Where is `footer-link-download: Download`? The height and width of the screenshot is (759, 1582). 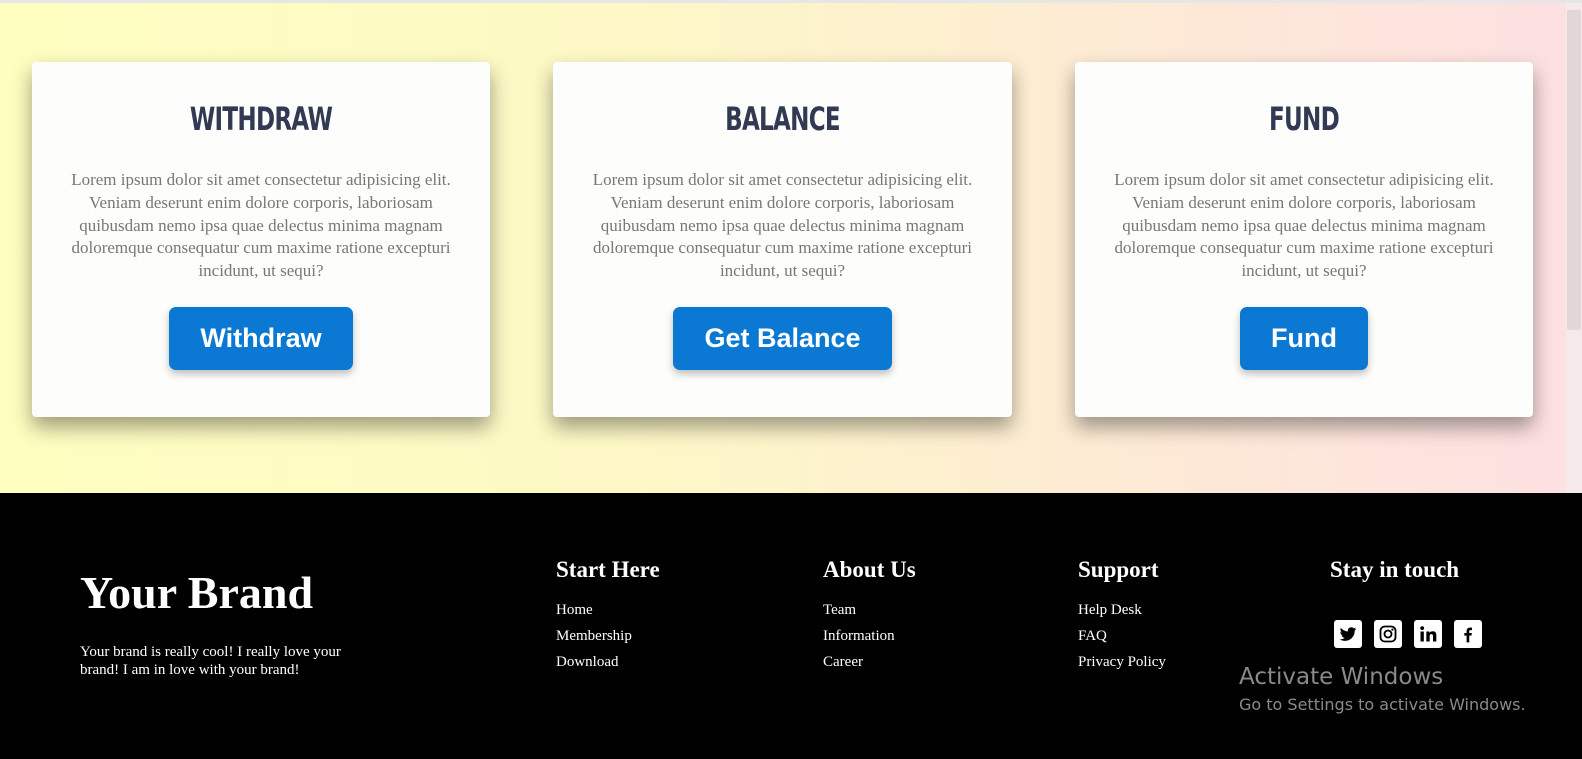 footer-link-download: Download is located at coordinates (608, 662).